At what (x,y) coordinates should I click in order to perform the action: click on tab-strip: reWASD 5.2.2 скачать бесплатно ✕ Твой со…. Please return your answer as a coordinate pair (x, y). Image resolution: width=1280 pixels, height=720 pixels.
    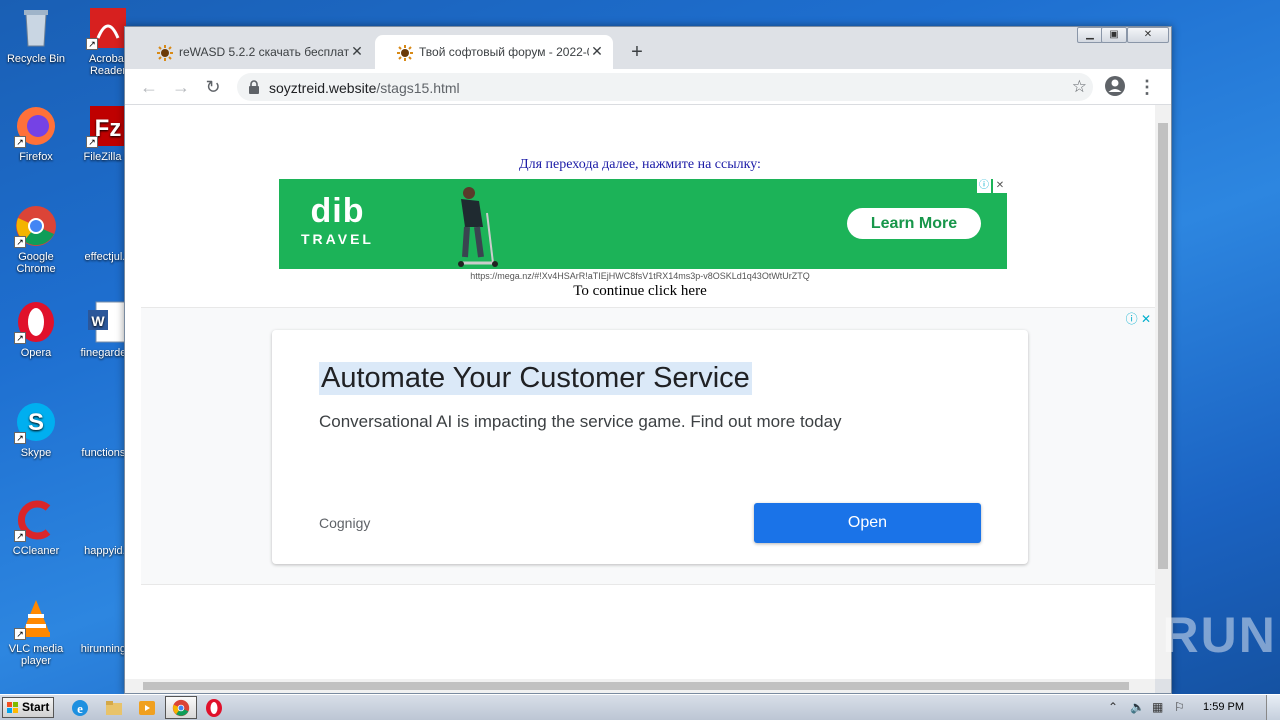
    Looking at the image, I should click on (648, 48).